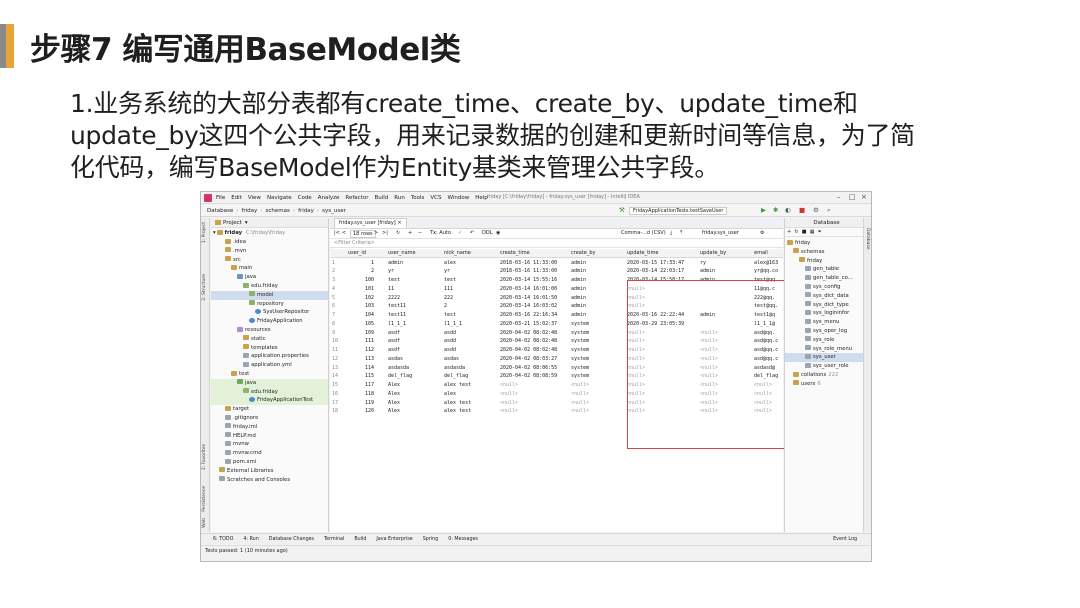  What do you see at coordinates (367, 253) in the screenshot?
I see `column-header: user_id` at bounding box center [367, 253].